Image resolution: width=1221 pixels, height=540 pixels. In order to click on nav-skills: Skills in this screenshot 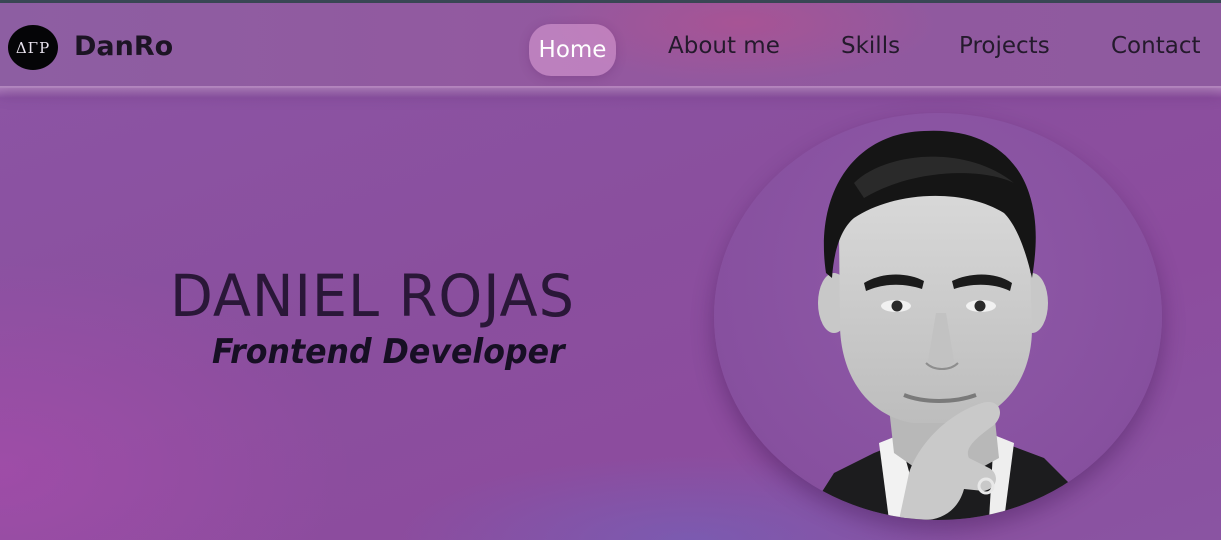, I will do `click(870, 46)`.